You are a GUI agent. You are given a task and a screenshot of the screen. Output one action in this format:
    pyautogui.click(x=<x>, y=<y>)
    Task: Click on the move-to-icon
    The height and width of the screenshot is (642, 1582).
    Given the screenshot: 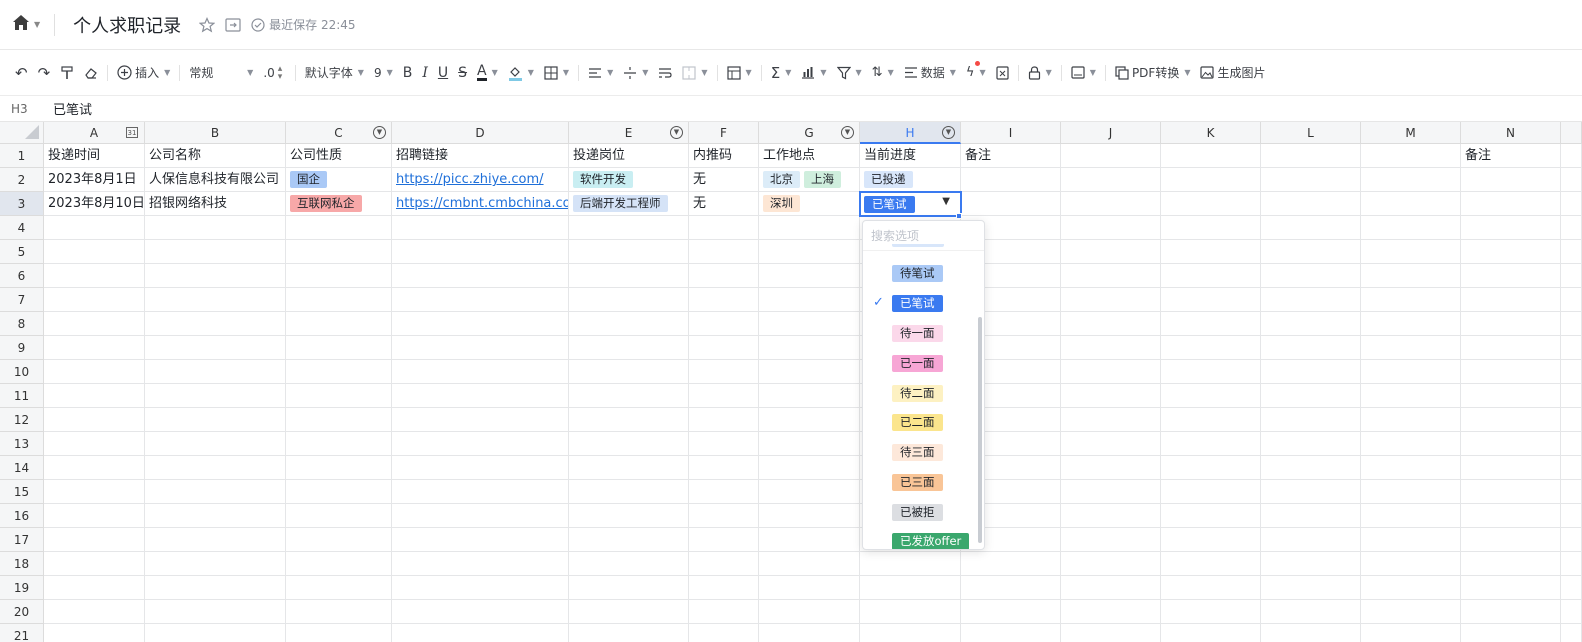 What is the action you would take?
    pyautogui.click(x=233, y=24)
    